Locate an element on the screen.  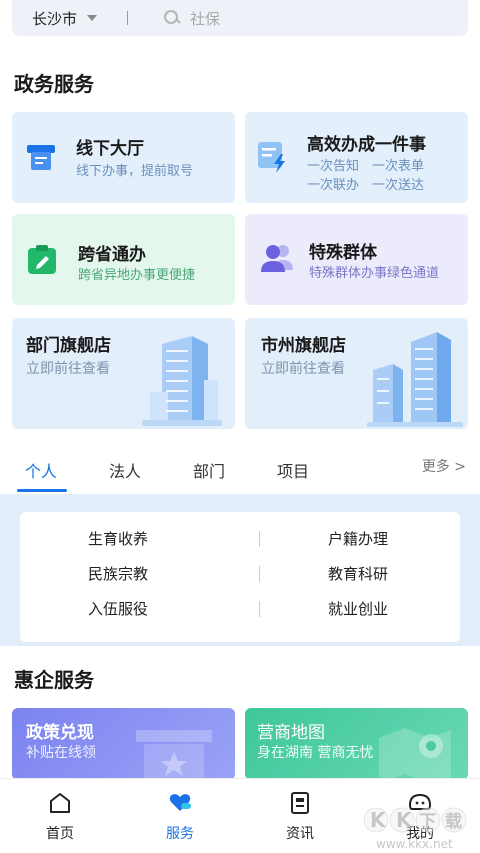
card-subtitle-line1: 一次告知 一次表单 is located at coordinates (366, 166).